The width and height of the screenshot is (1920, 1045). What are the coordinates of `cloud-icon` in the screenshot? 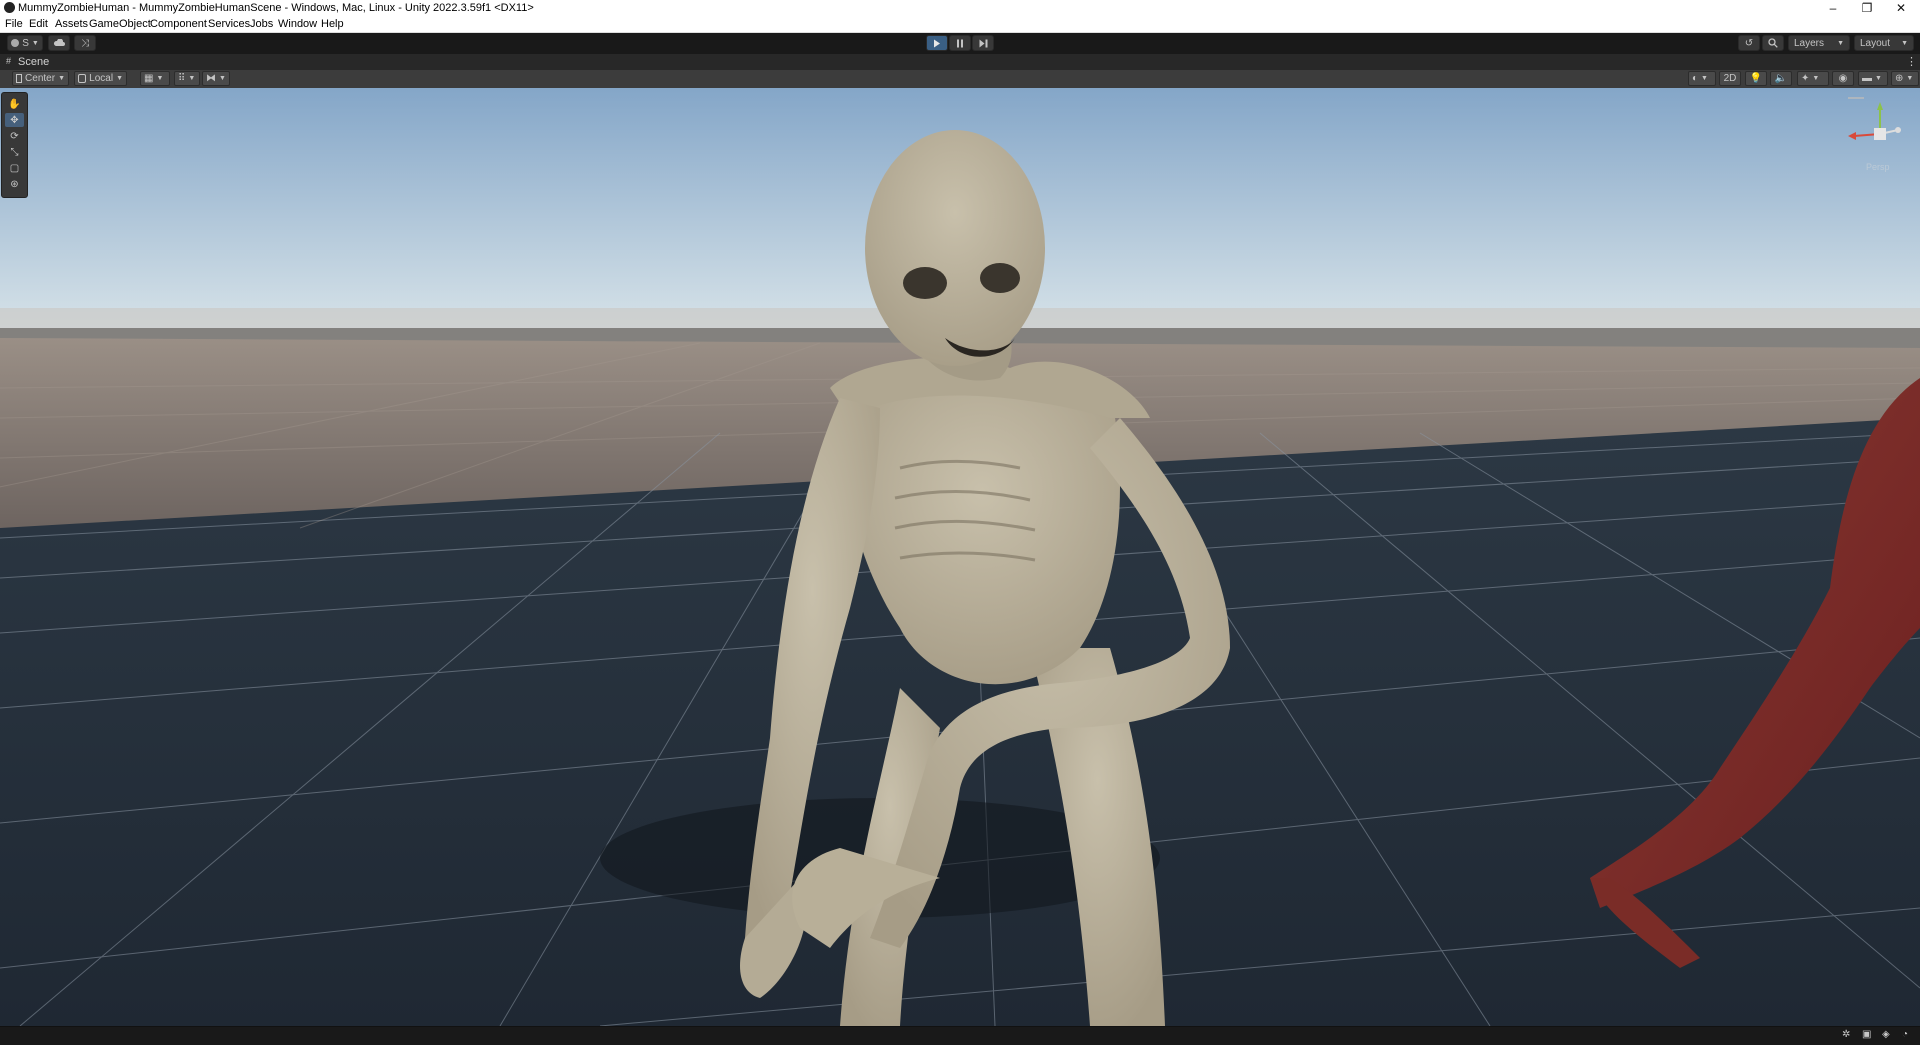 It's located at (59, 42).